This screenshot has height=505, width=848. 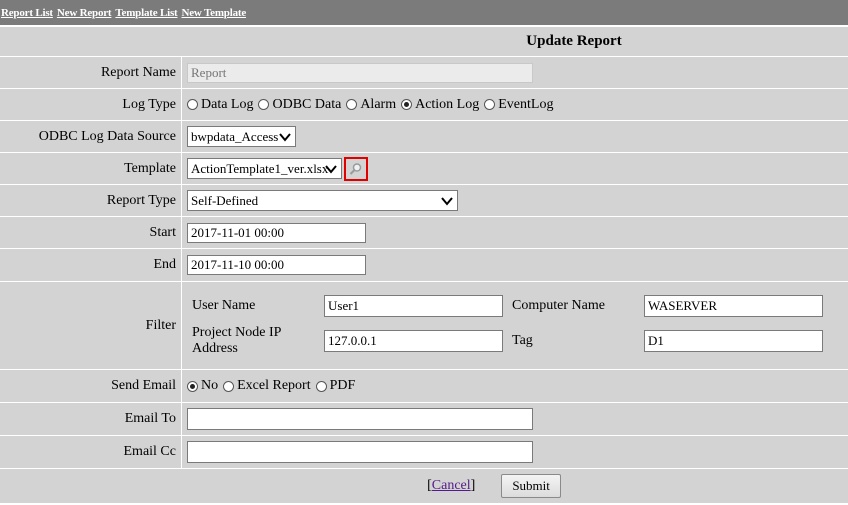 I want to click on nav-link-new-report: New Report, so click(x=84, y=13).